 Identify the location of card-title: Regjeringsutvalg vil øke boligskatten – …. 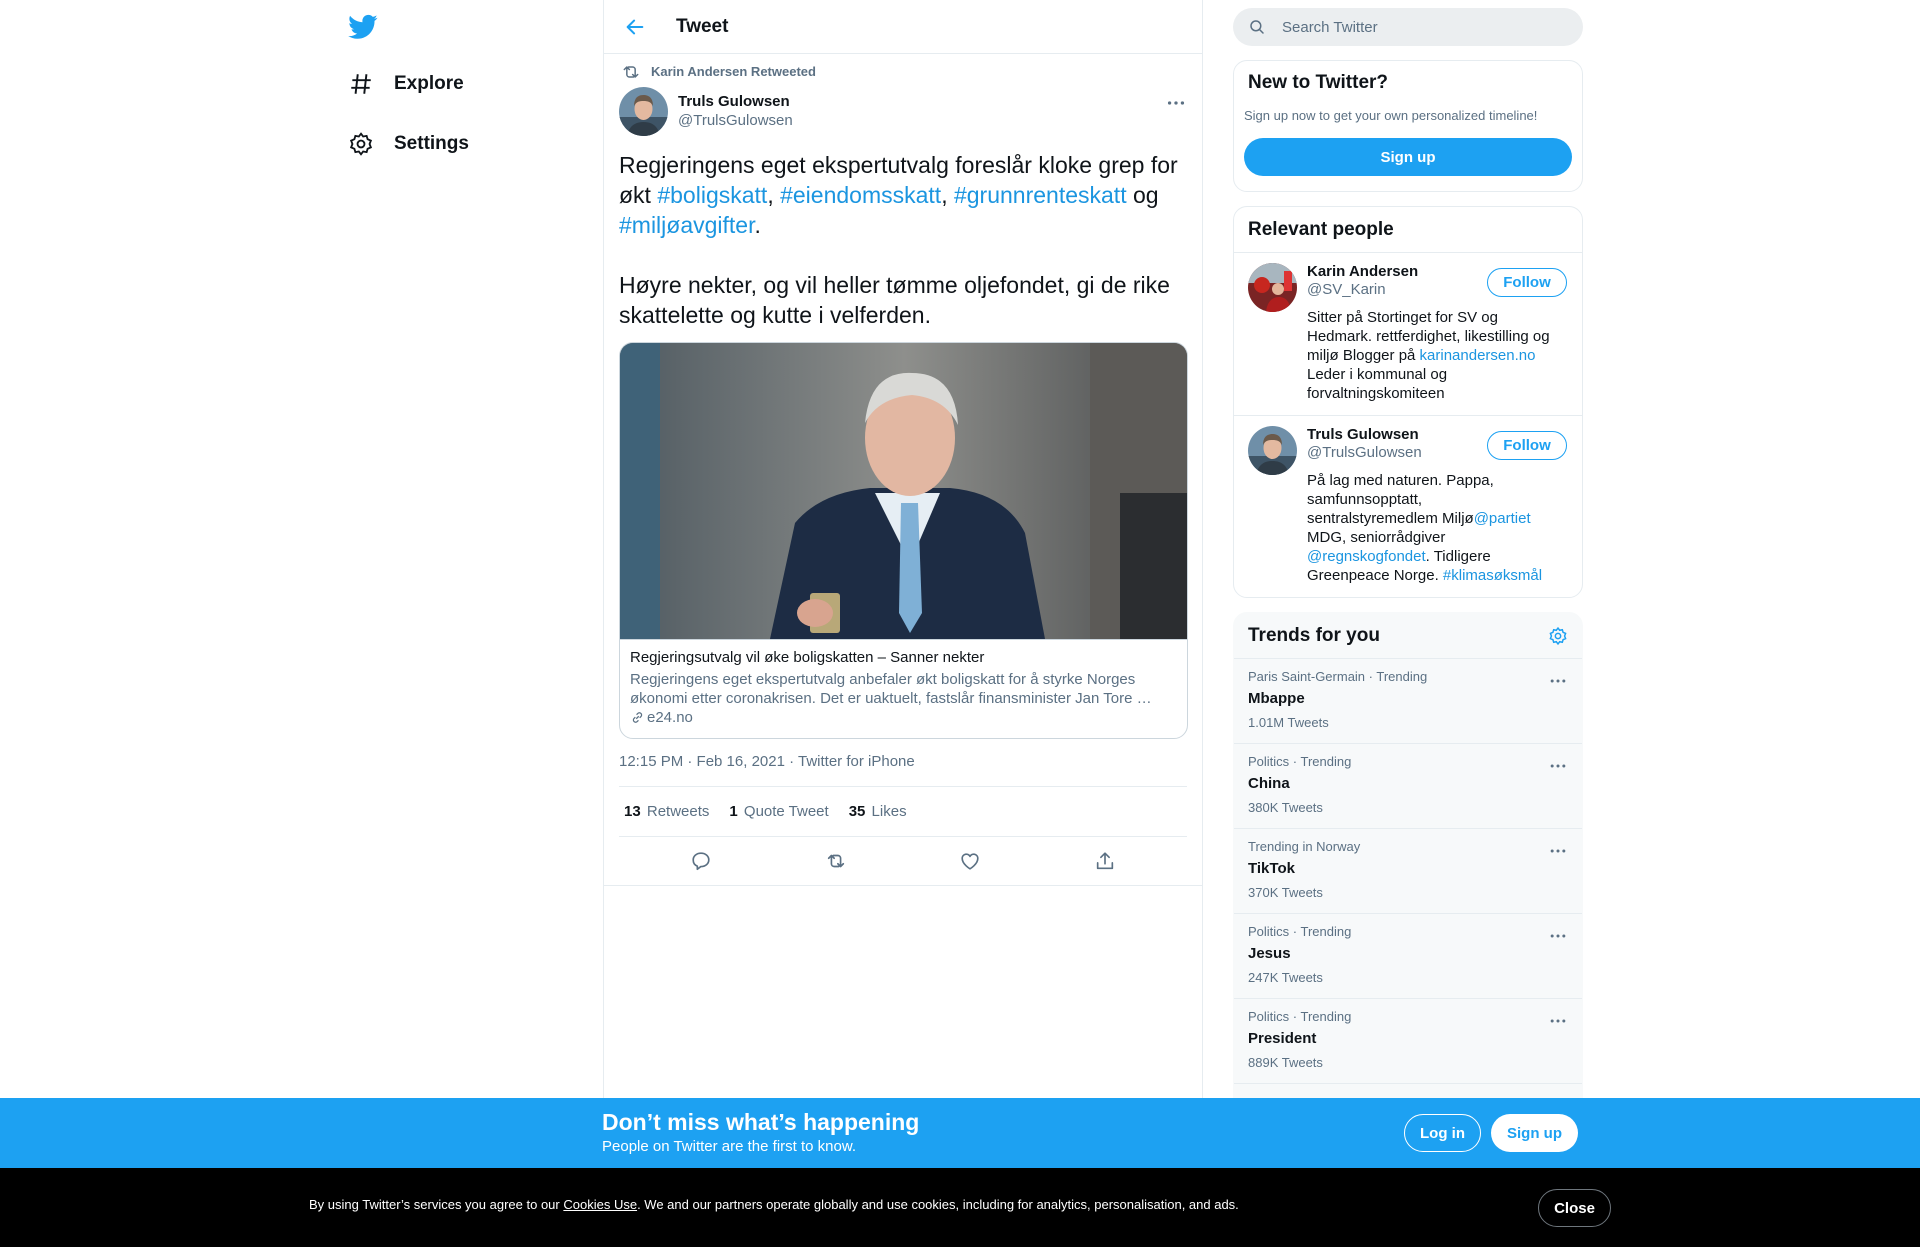
(807, 657).